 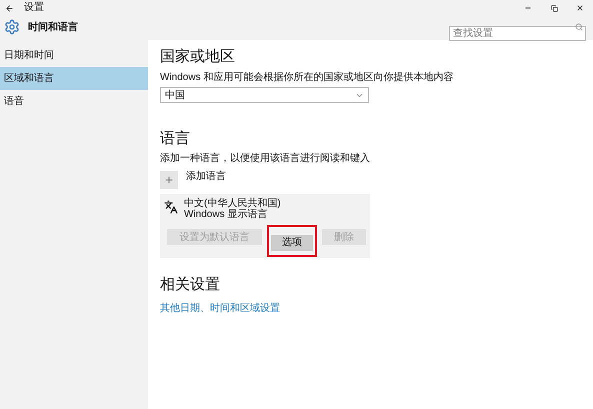 What do you see at coordinates (232, 203) in the screenshot?
I see `language-name: 中文(中华人民共和国)` at bounding box center [232, 203].